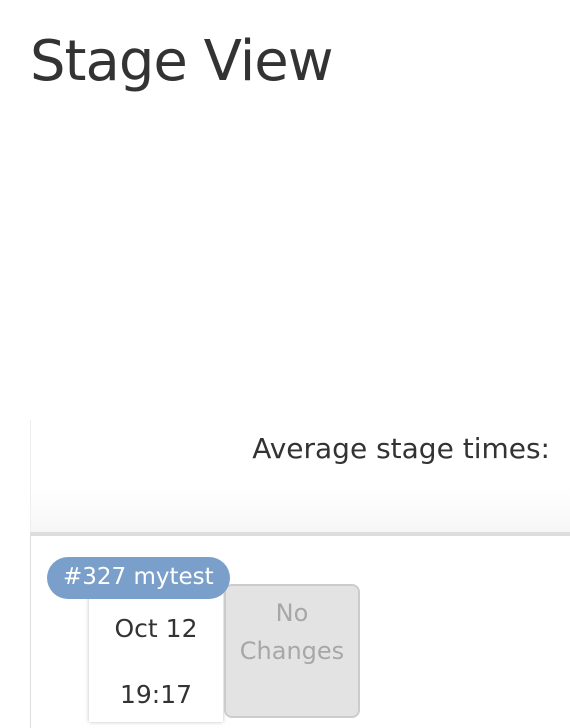 This screenshot has height=728, width=570. What do you see at coordinates (182, 61) in the screenshot?
I see `page-title: Stage View` at bounding box center [182, 61].